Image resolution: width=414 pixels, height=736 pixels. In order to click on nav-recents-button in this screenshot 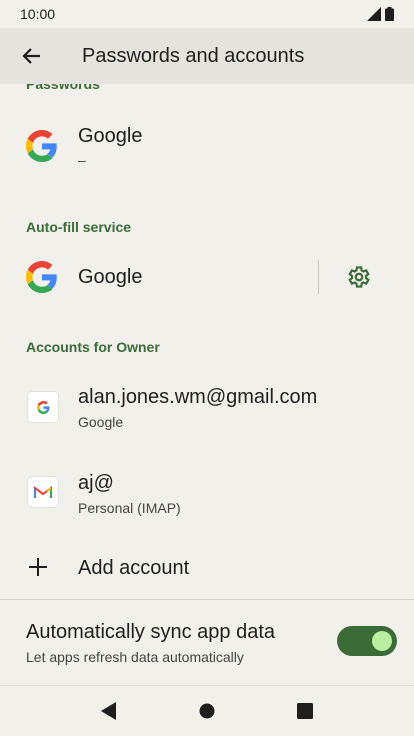, I will do `click(305, 711)`.